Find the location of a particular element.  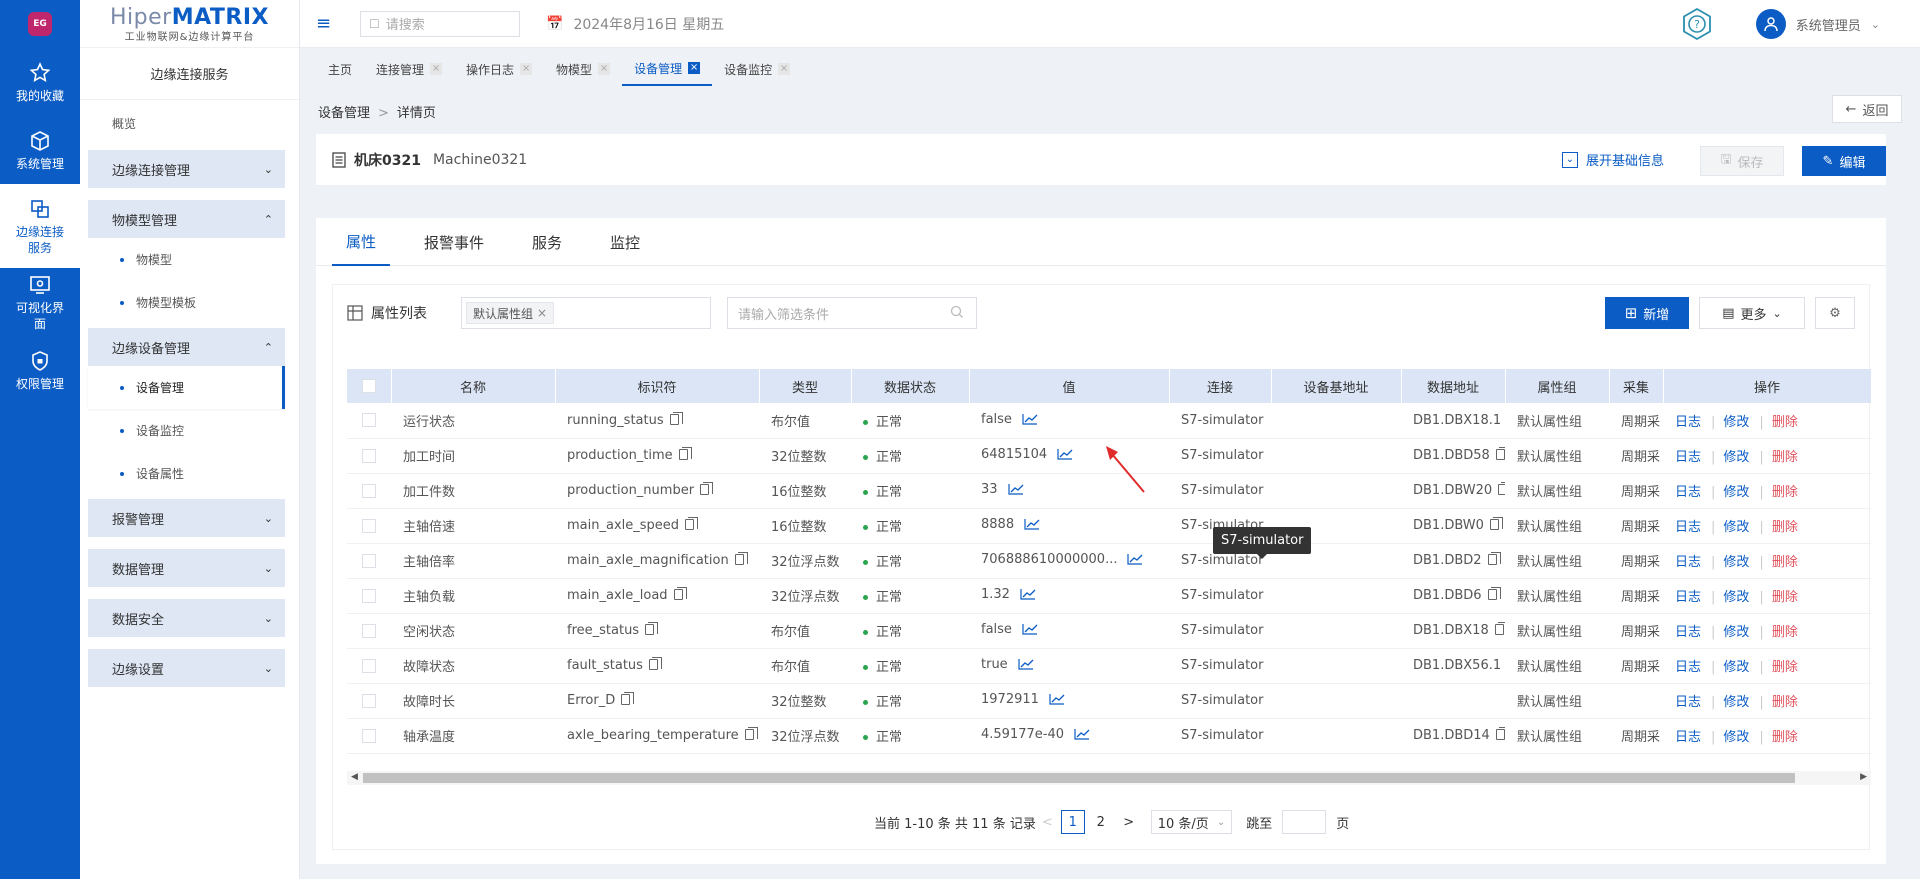

scroll-right-icon: ▶ is located at coordinates (1863, 777).